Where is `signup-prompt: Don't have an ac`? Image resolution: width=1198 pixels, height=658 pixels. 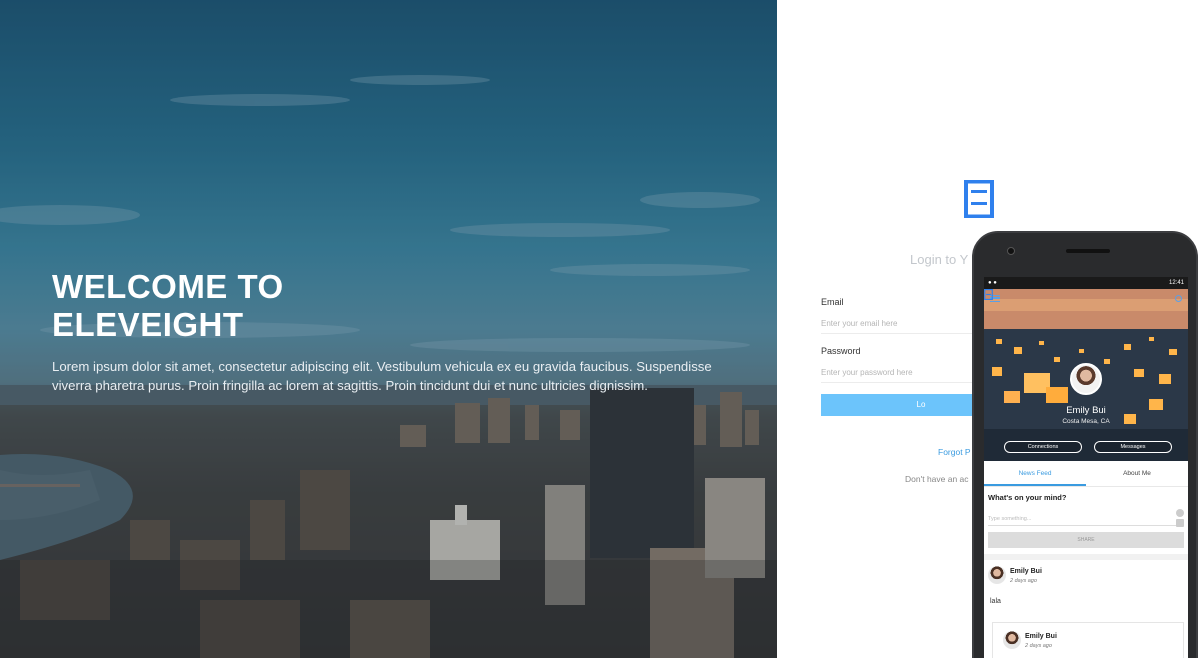 signup-prompt: Don't have an ac is located at coordinates (937, 479).